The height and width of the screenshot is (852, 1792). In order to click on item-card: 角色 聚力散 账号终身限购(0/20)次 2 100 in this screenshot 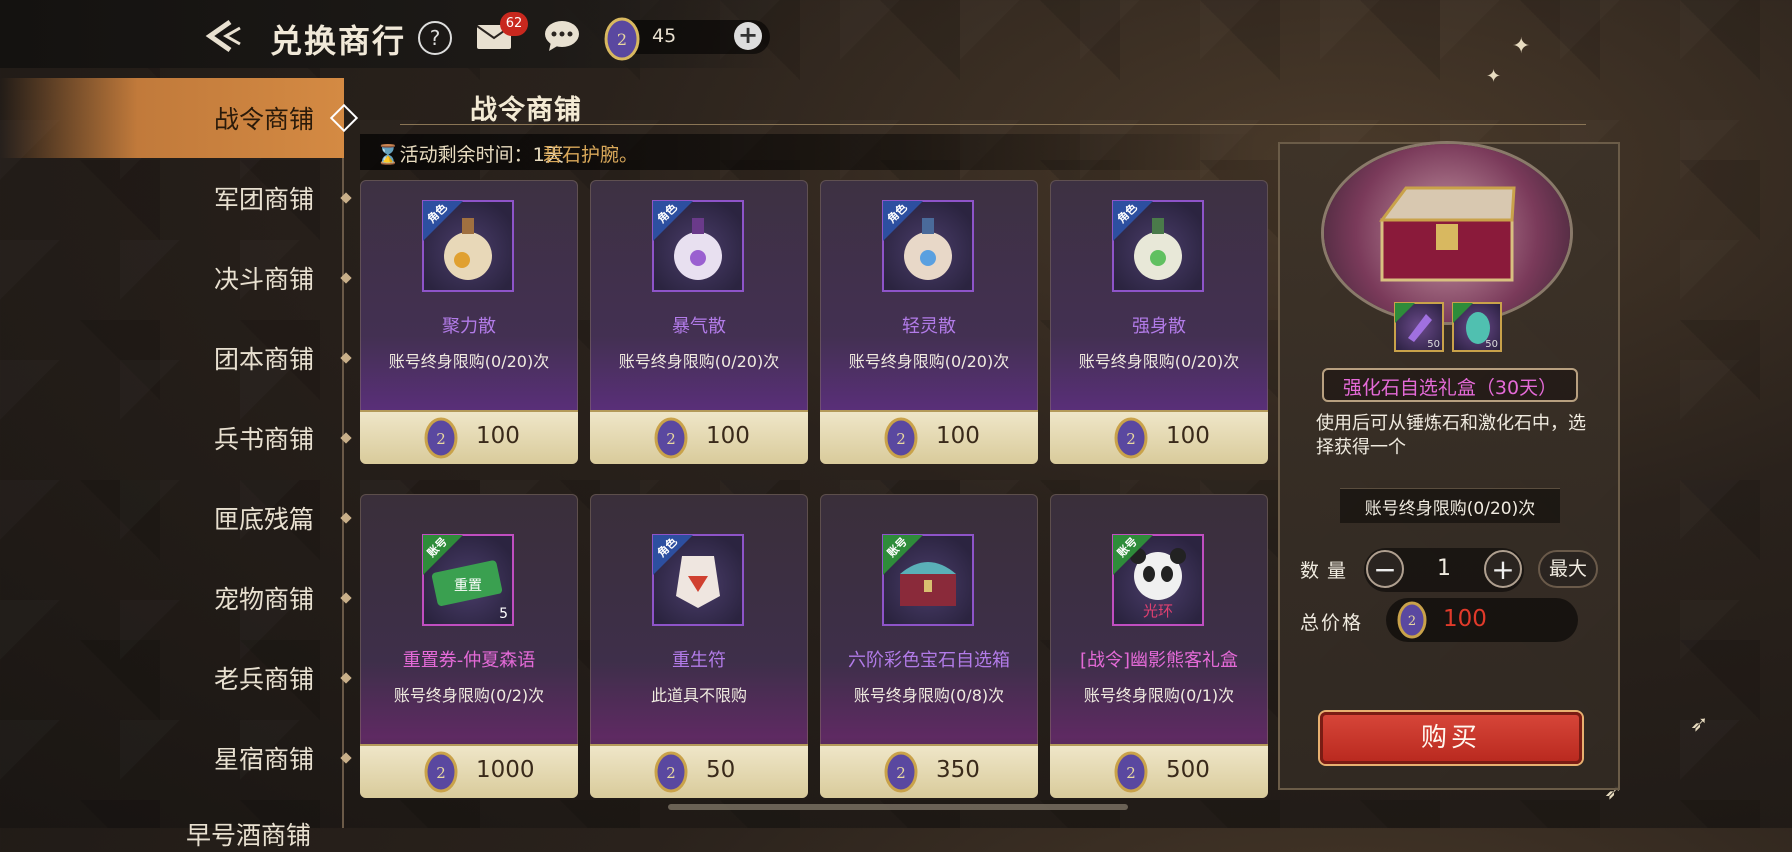, I will do `click(469, 322)`.